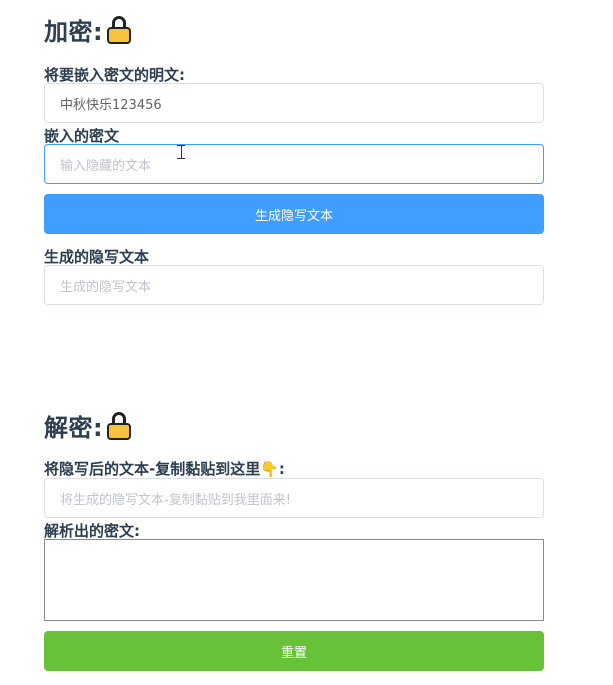 Image resolution: width=613 pixels, height=685 pixels. What do you see at coordinates (74, 428) in the screenshot?
I see `decrypt-title-text: 解密:` at bounding box center [74, 428].